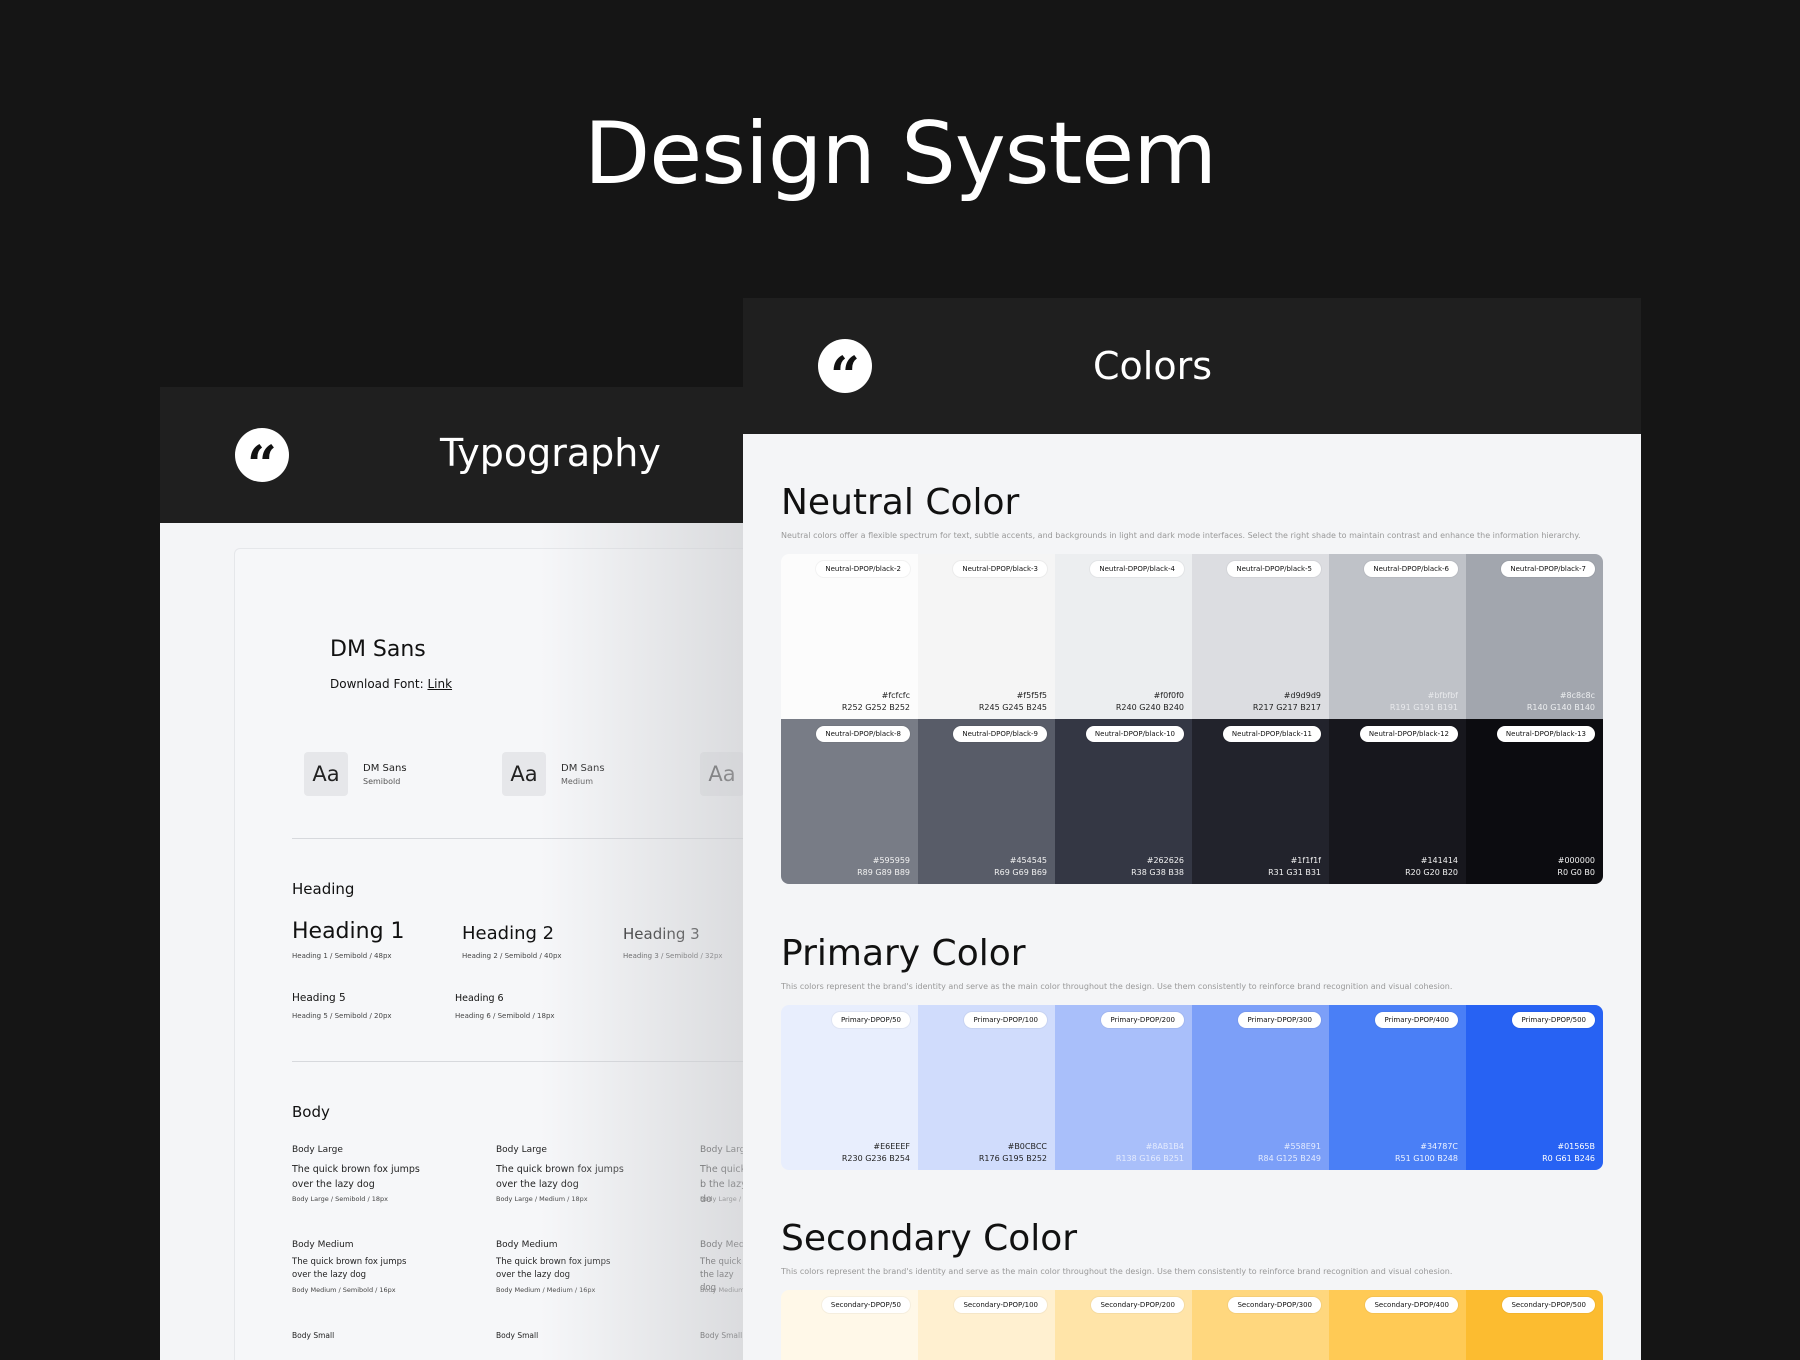 Image resolution: width=1800 pixels, height=1360 pixels. I want to click on swatch-name-pill: Neutral-DPOP/black-7, so click(1548, 569).